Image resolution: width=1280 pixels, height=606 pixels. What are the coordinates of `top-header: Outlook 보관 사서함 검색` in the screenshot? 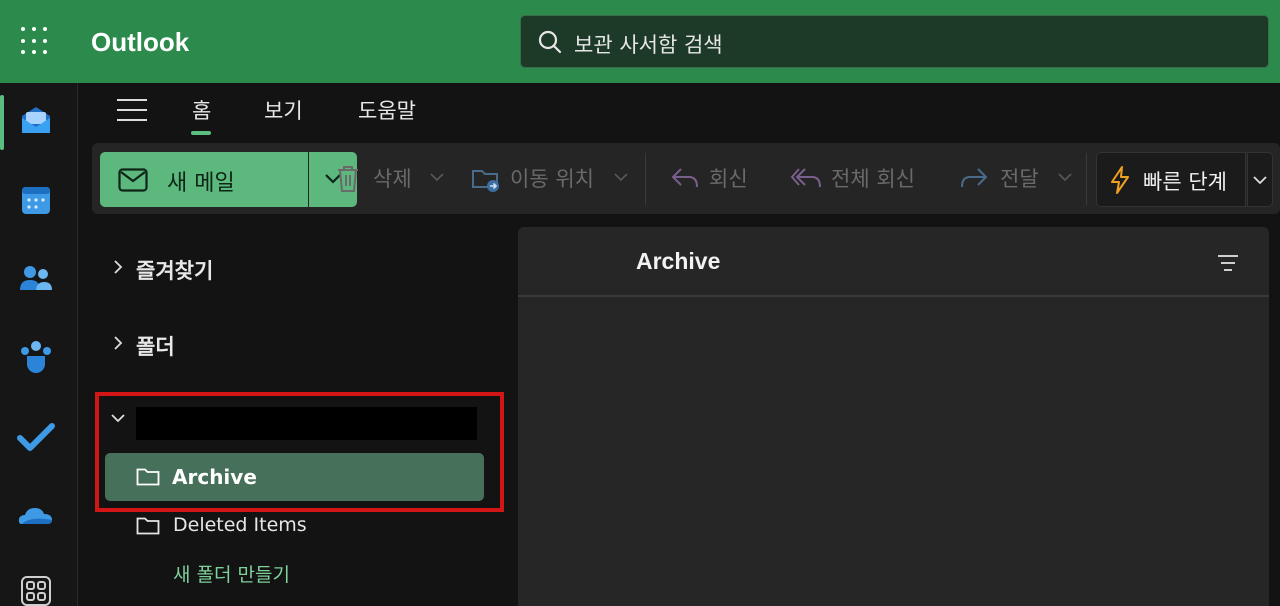 It's located at (640, 41).